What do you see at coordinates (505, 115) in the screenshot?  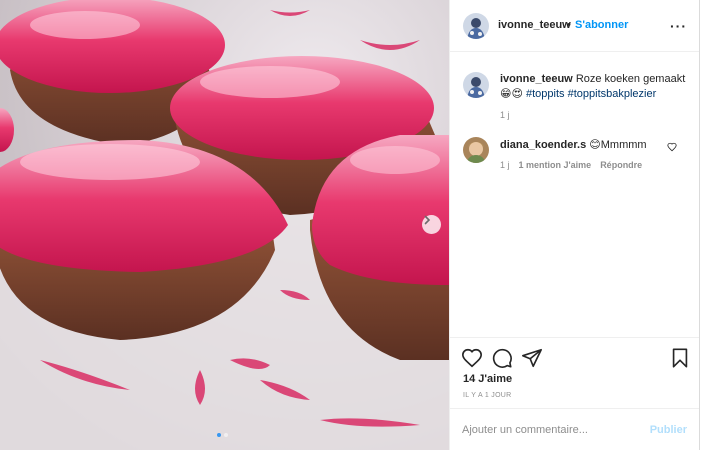 I see `caption-timestamp: 1 j` at bounding box center [505, 115].